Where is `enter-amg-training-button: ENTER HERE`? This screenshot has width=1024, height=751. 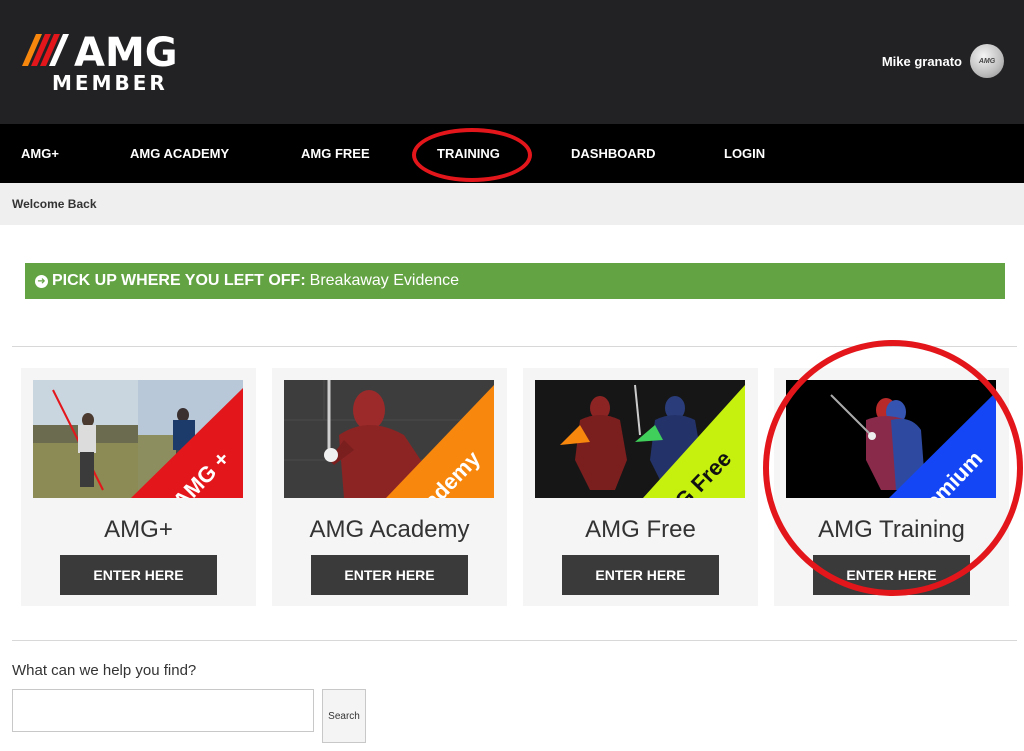
enter-amg-training-button: ENTER HERE is located at coordinates (891, 575).